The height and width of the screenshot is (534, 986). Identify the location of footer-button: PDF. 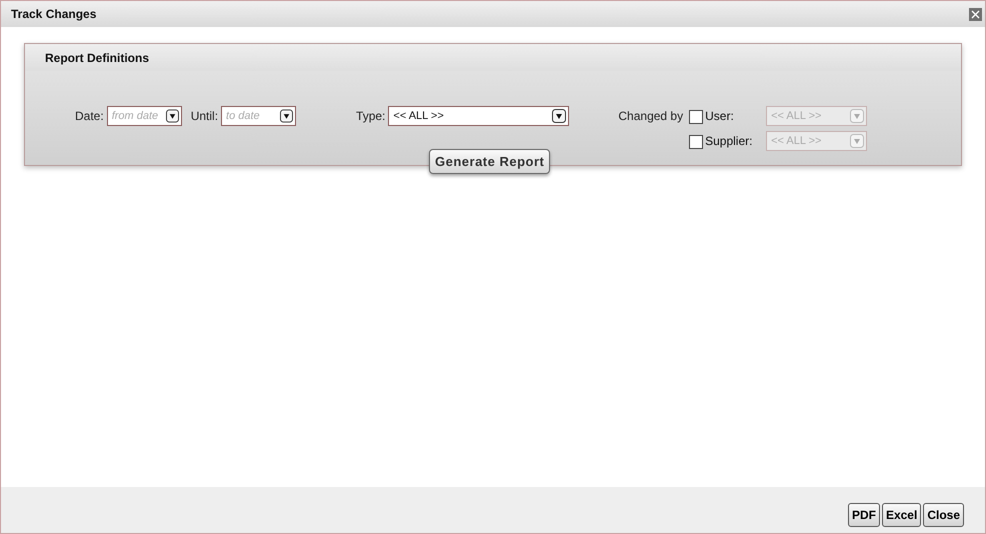
(864, 515).